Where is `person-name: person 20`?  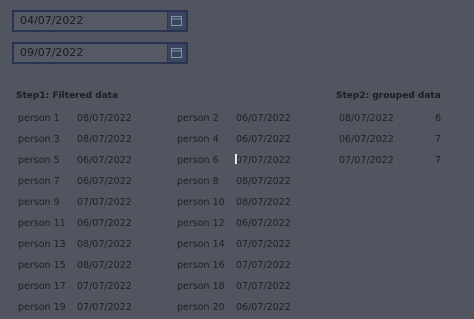
person-name: person 20 is located at coordinates (201, 307).